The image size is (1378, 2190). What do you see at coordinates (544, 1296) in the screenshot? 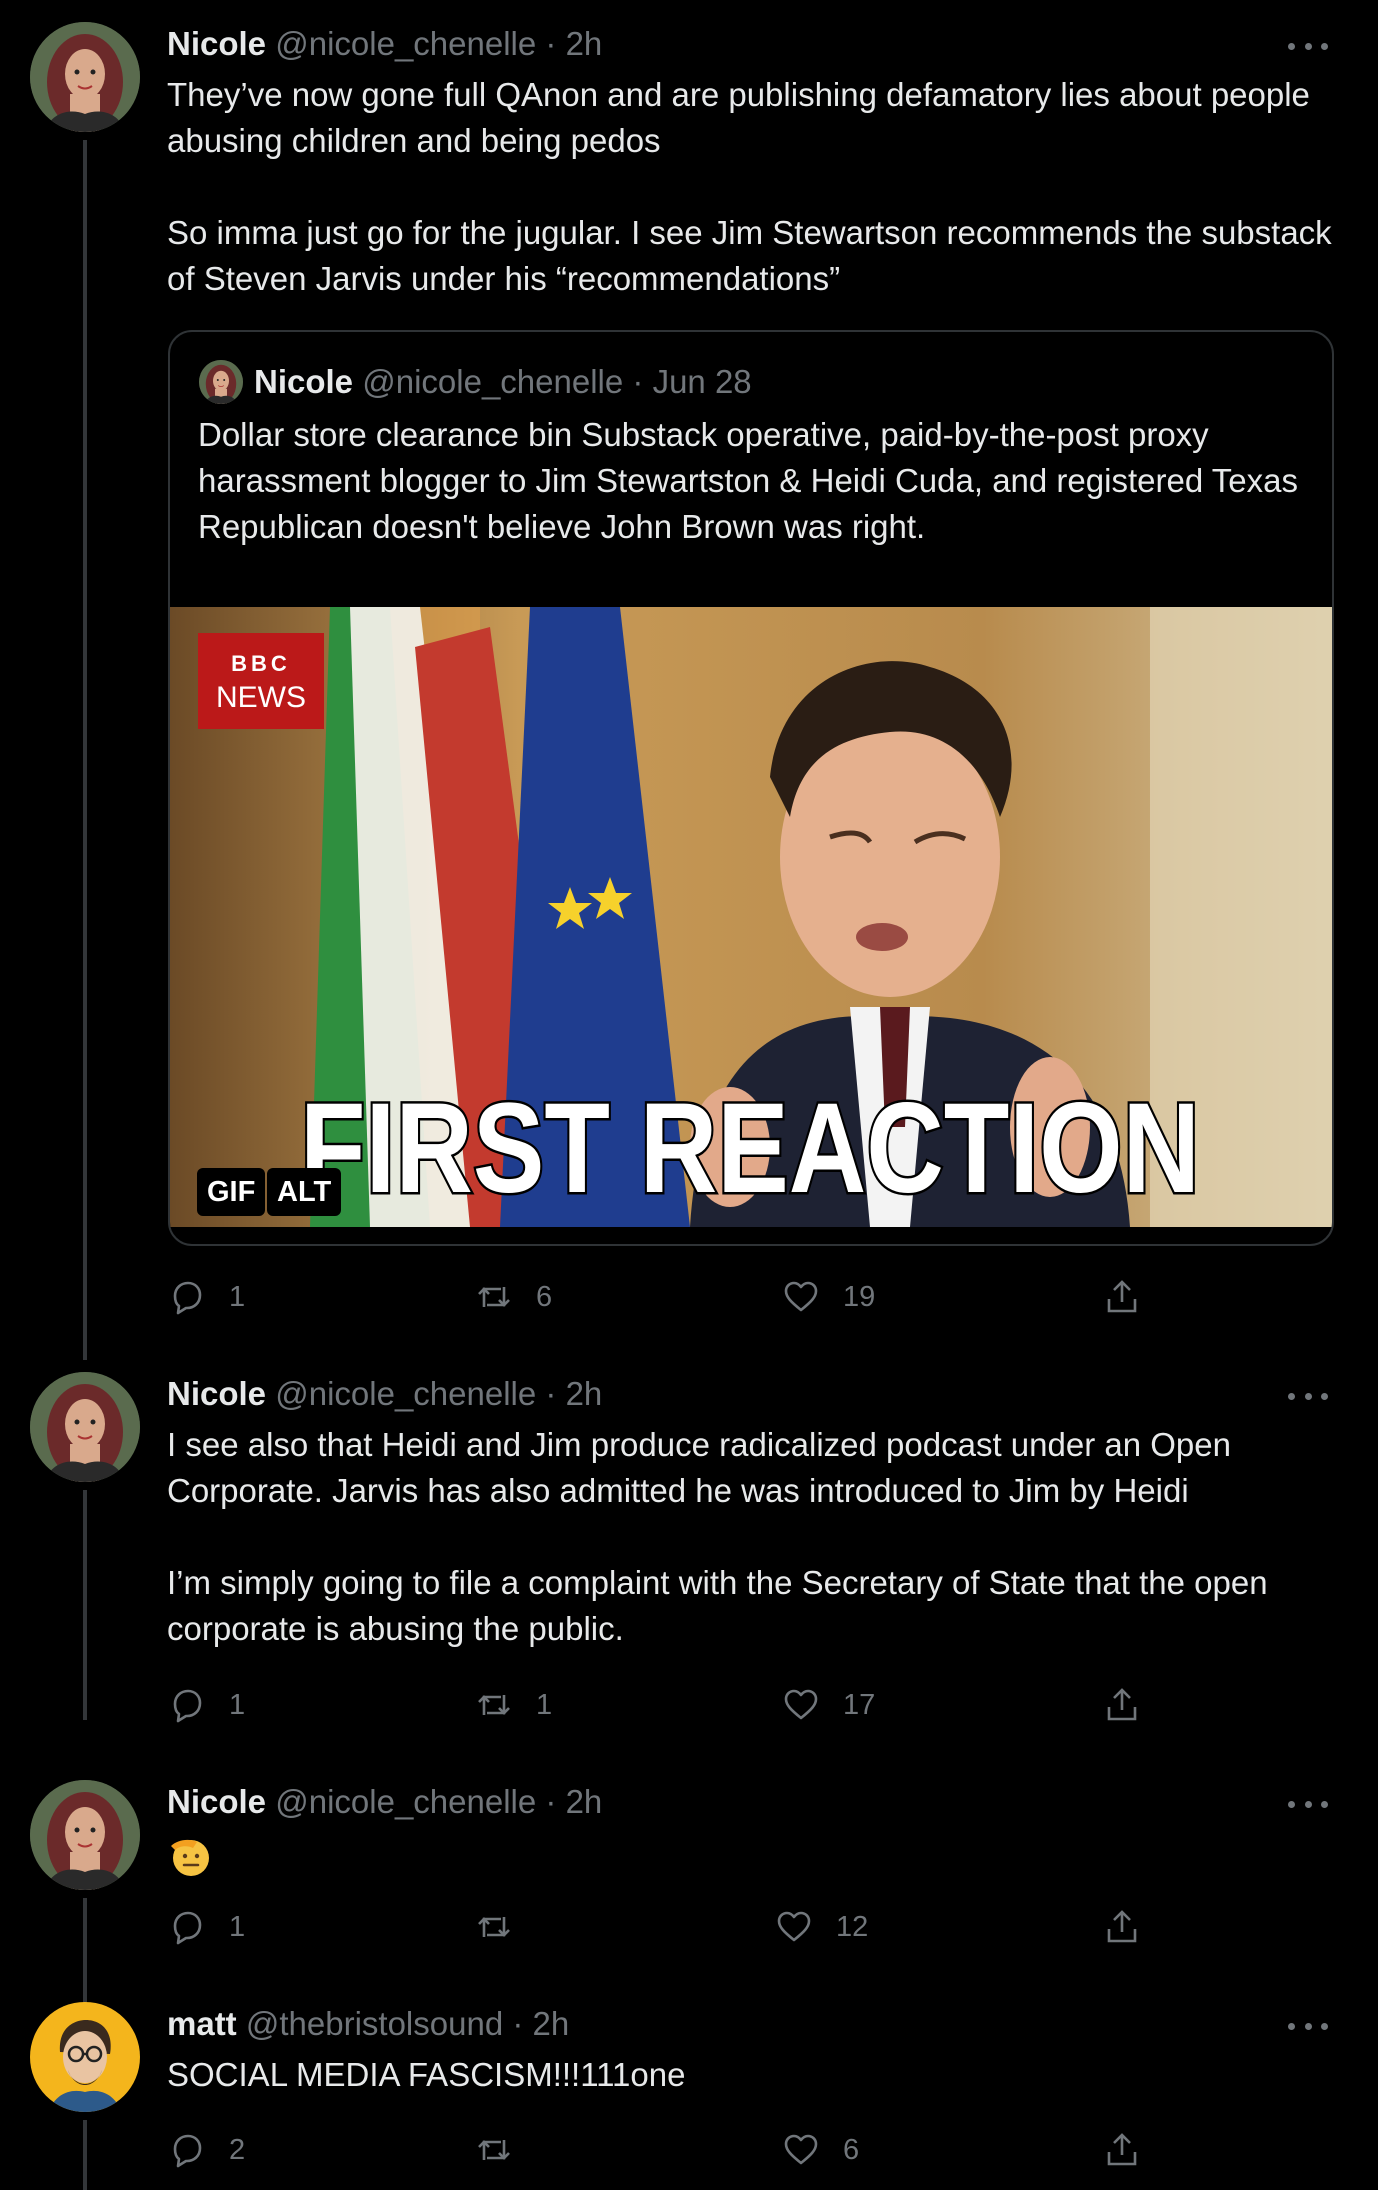
I see `retweet-count: 6` at bounding box center [544, 1296].